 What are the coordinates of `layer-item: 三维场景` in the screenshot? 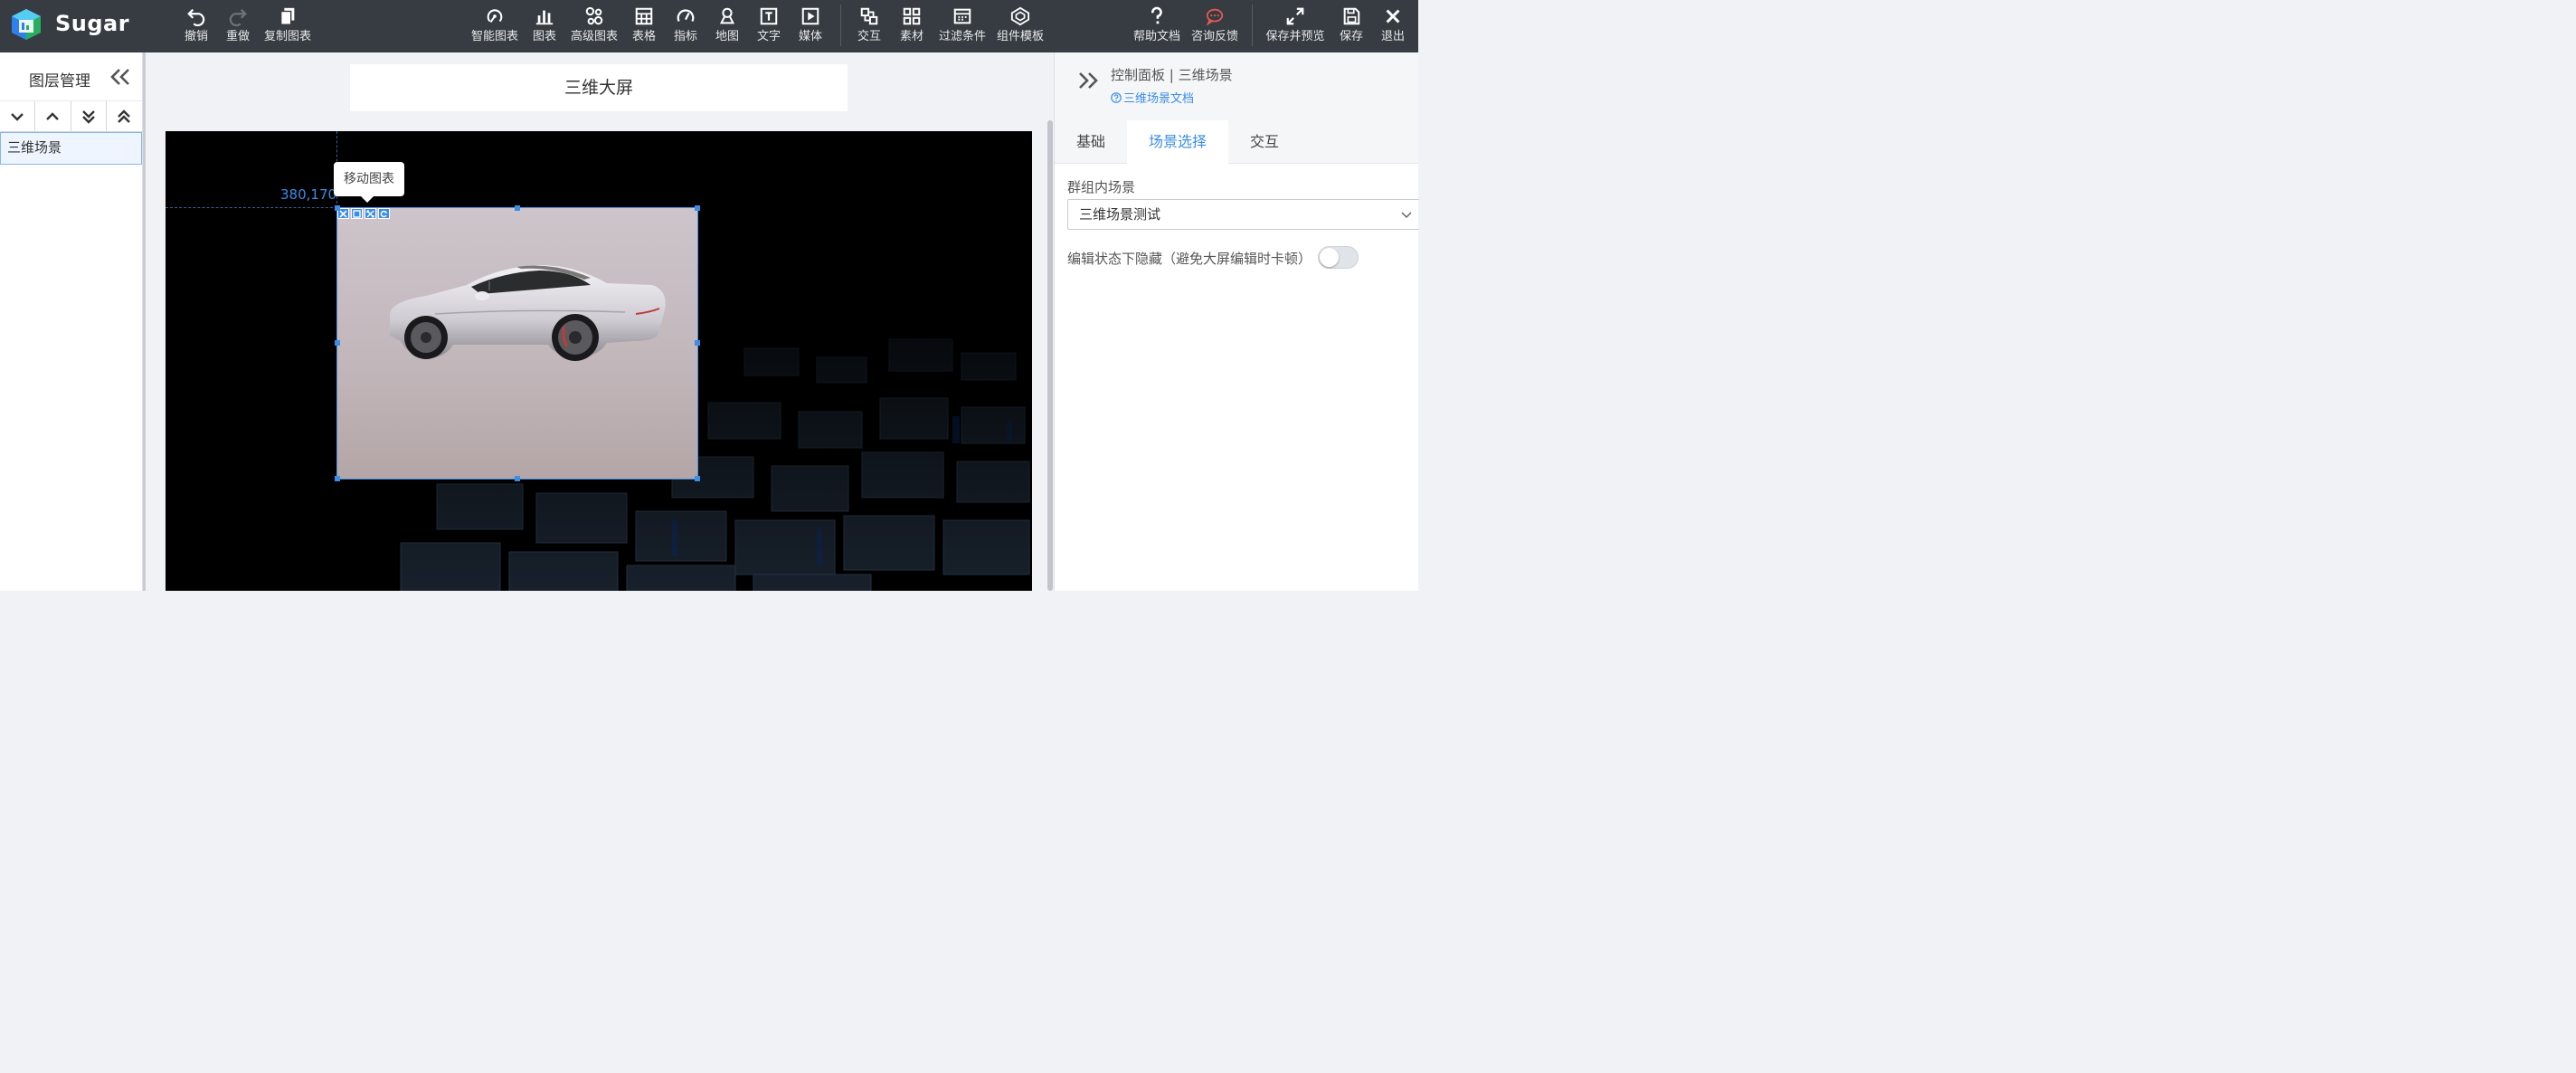 It's located at (71, 148).